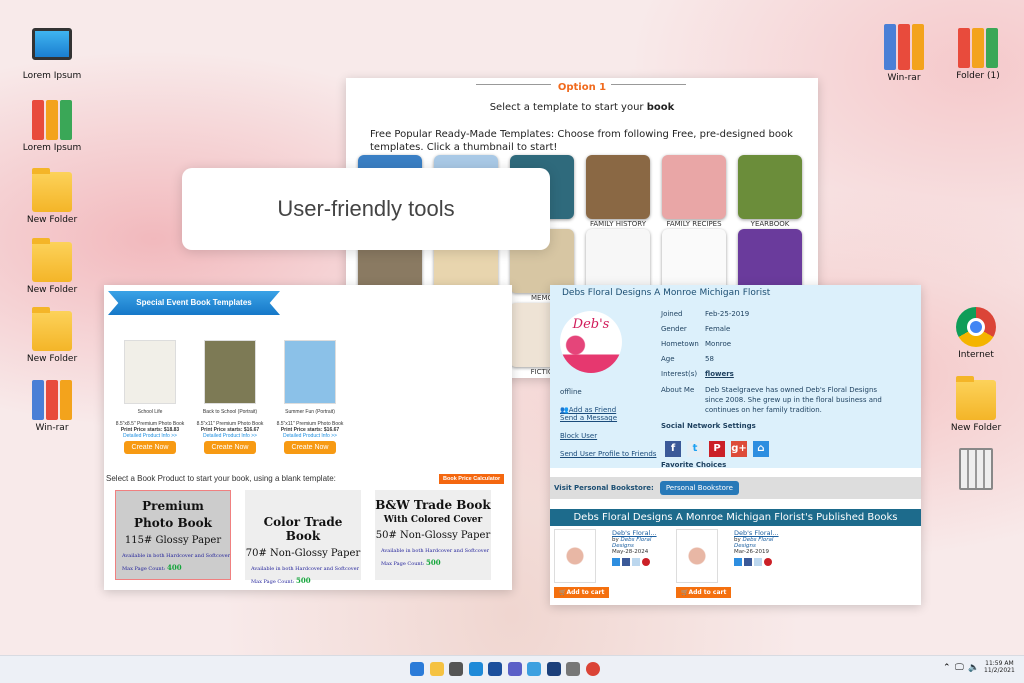  What do you see at coordinates (592, 669) in the screenshot?
I see `taskbar-chrome-icon` at bounding box center [592, 669].